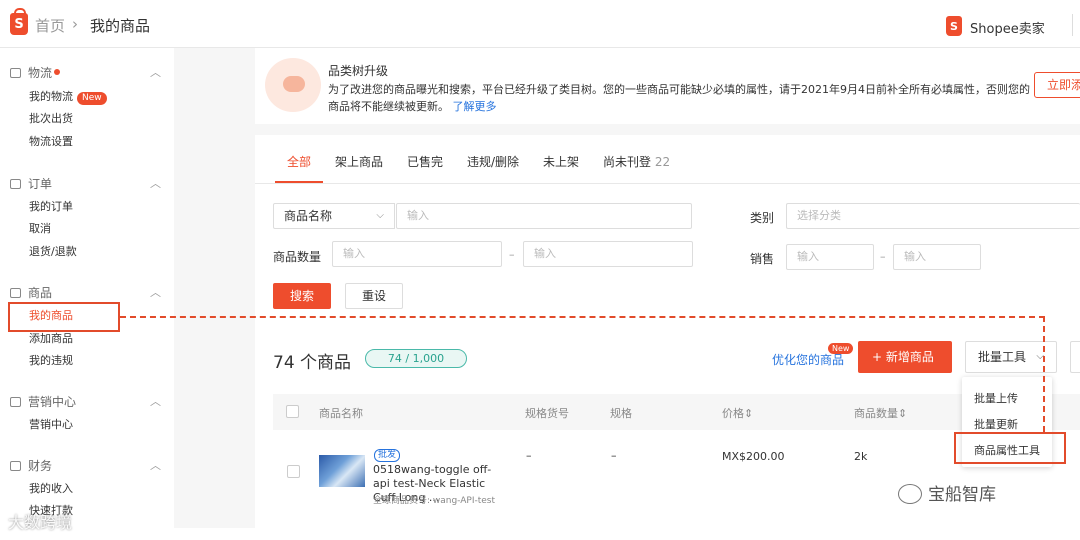 This screenshot has height=540, width=1080. What do you see at coordinates (40, 73) in the screenshot?
I see `sidebar-section-label: 物流` at bounding box center [40, 73].